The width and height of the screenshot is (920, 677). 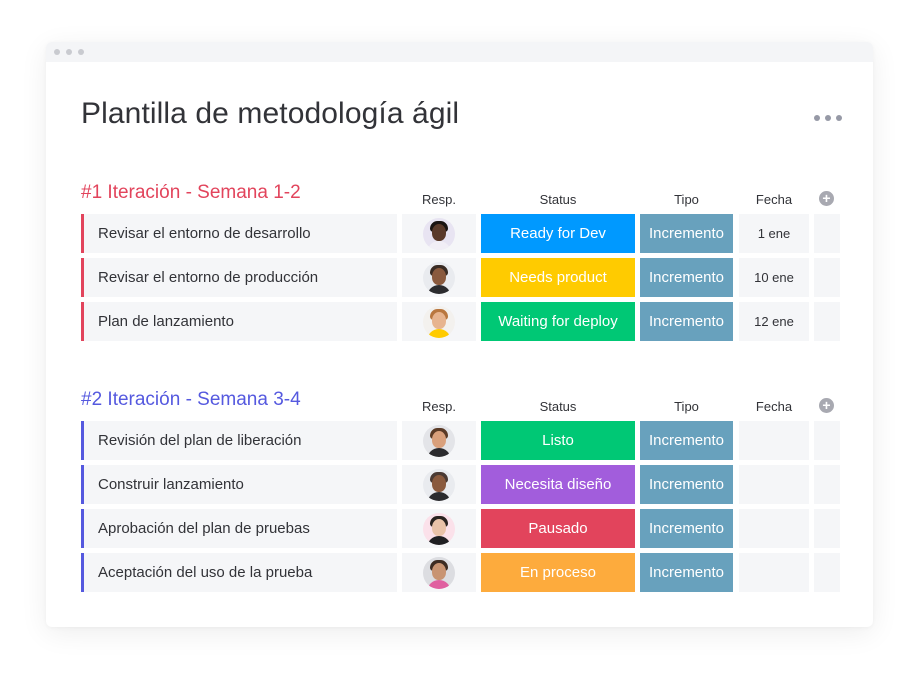 What do you see at coordinates (270, 113) in the screenshot?
I see `page-title: Plantilla de metodología ágil` at bounding box center [270, 113].